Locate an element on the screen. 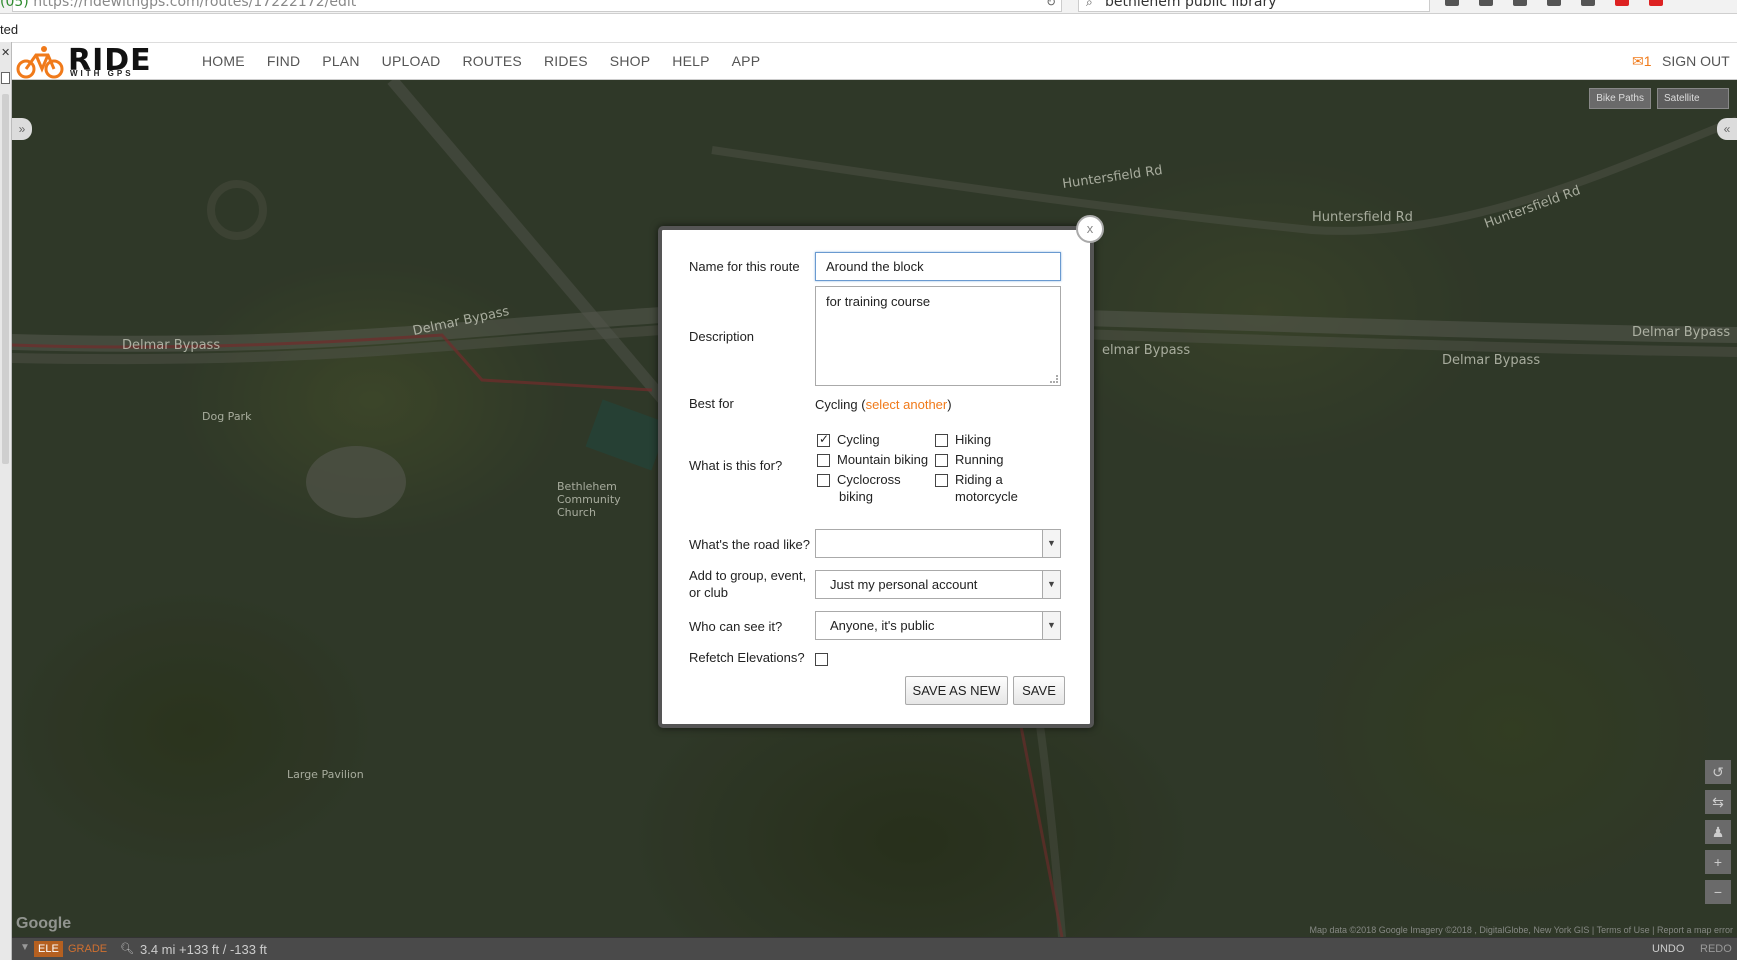 This screenshot has width=1737, height=960. nav-rides: RIDES is located at coordinates (566, 61).